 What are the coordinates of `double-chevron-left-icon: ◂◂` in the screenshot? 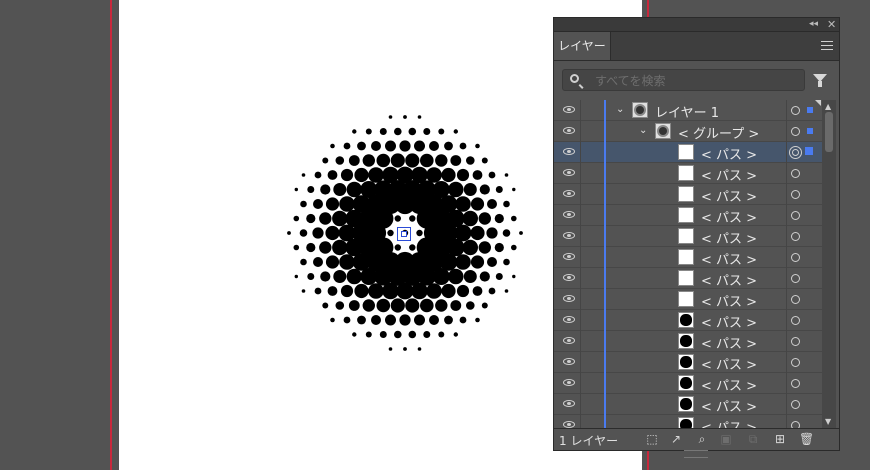 It's located at (813, 24).